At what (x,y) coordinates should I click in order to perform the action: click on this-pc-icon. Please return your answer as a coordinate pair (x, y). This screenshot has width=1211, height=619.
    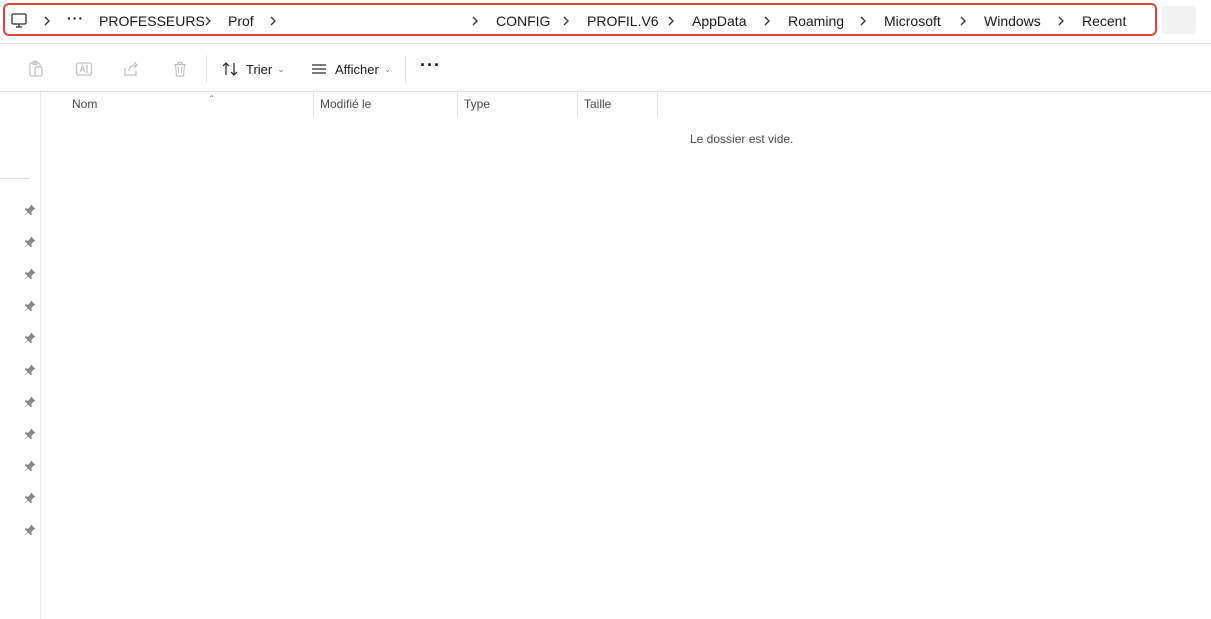
    Looking at the image, I should click on (19, 21).